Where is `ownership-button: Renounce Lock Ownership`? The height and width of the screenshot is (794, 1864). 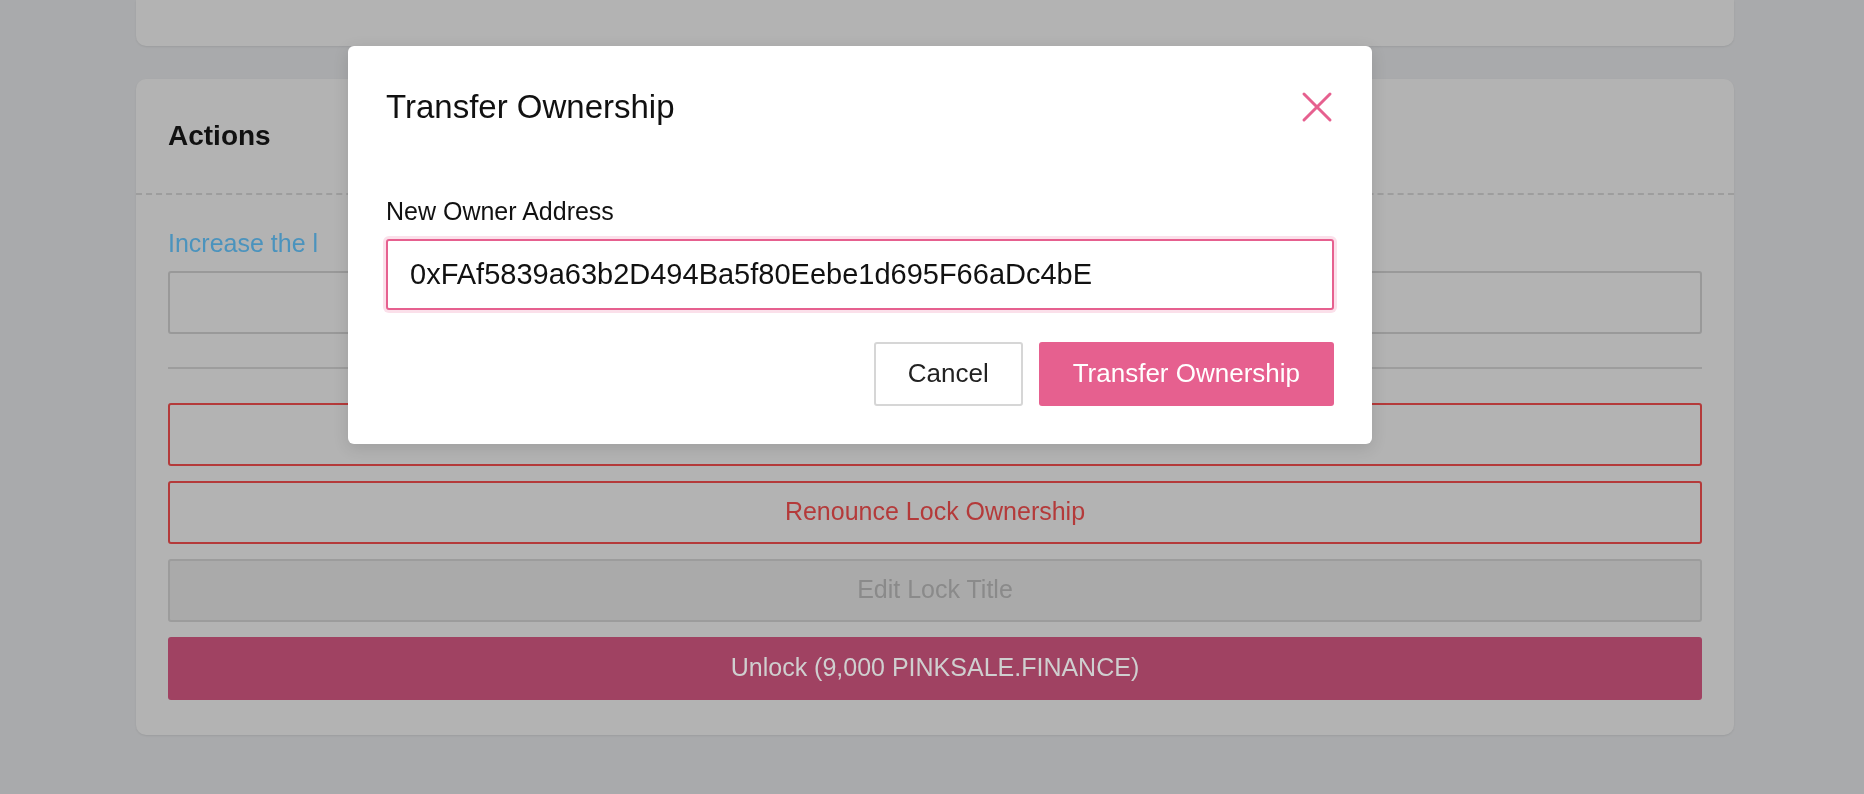
ownership-button: Renounce Lock Ownership is located at coordinates (935, 512).